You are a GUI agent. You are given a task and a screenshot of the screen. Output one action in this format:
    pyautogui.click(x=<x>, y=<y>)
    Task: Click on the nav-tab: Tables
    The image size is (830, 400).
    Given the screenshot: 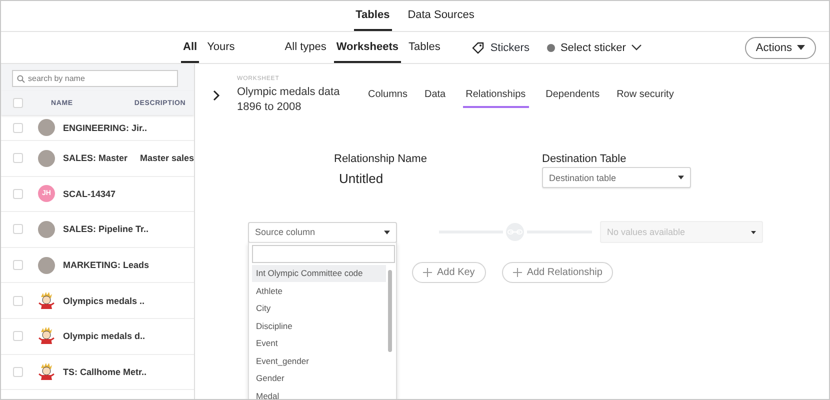 What is the action you would take?
    pyautogui.click(x=373, y=16)
    